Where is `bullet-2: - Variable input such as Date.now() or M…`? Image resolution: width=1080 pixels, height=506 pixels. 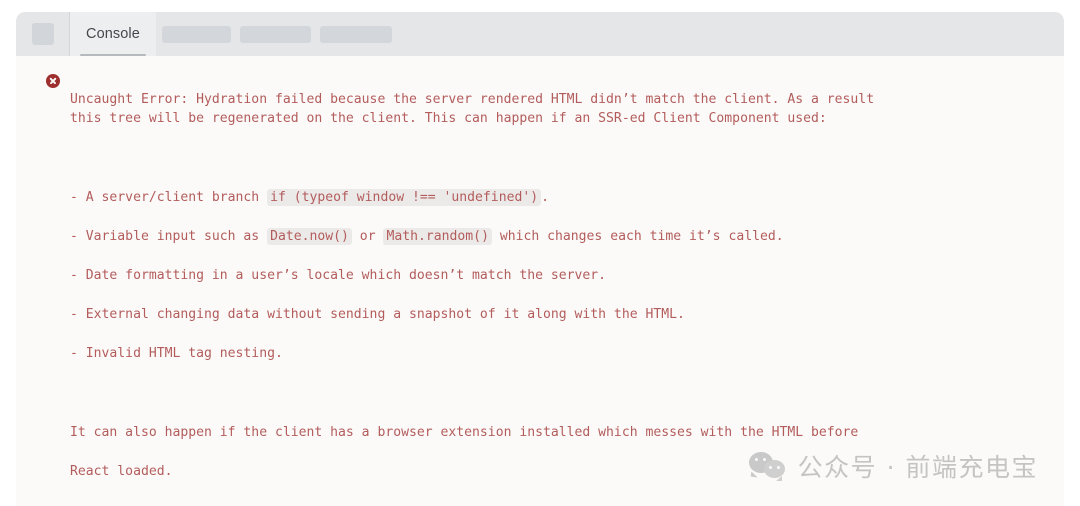 bullet-2: - Variable input such as Date.now() or M… is located at coordinates (472, 237).